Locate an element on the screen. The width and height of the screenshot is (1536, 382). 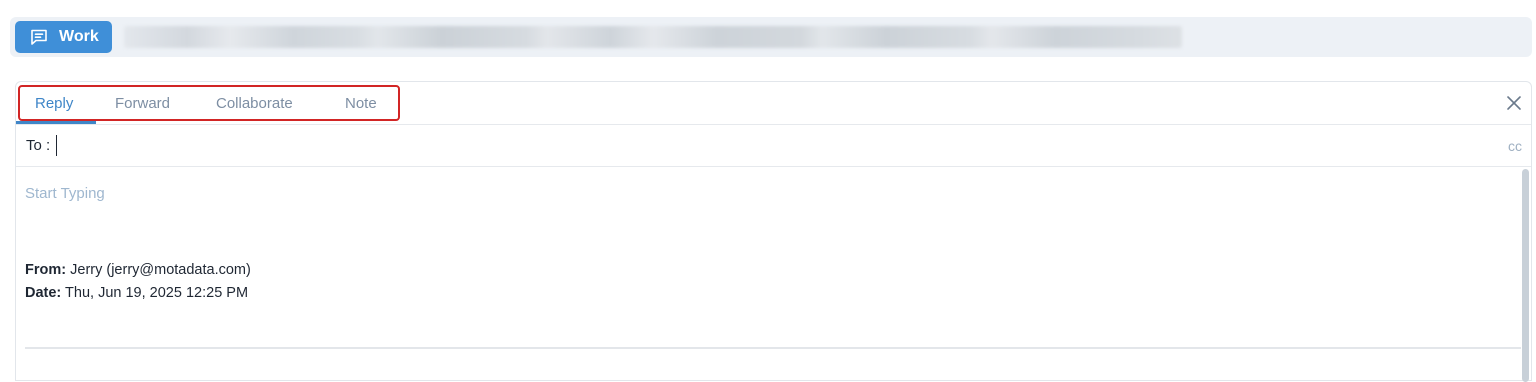
quoted-from-line: From: Jerry (jerry@motadata.com) is located at coordinates (138, 270).